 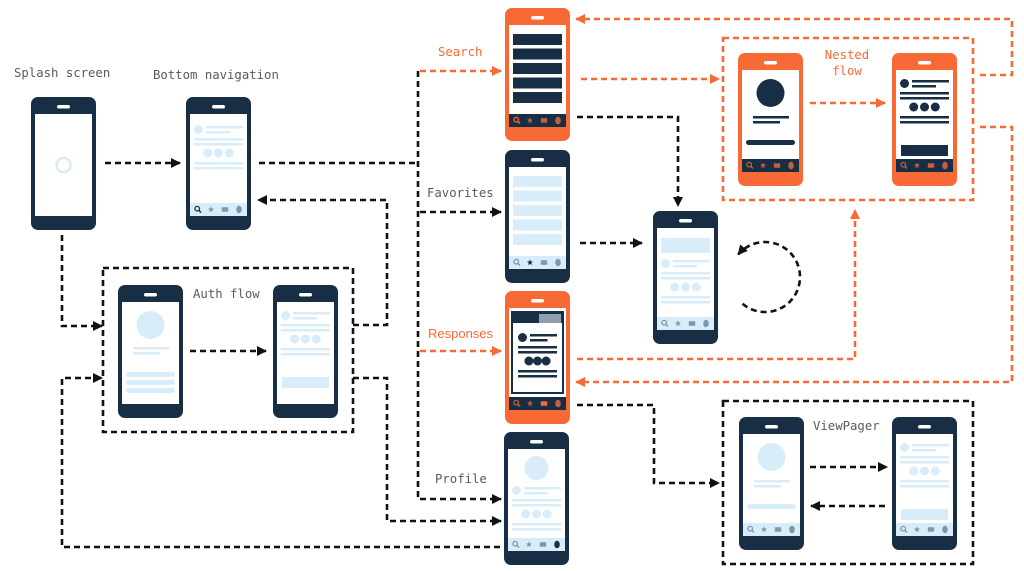 What do you see at coordinates (550, 318) in the screenshot?
I see `tab-inactive` at bounding box center [550, 318].